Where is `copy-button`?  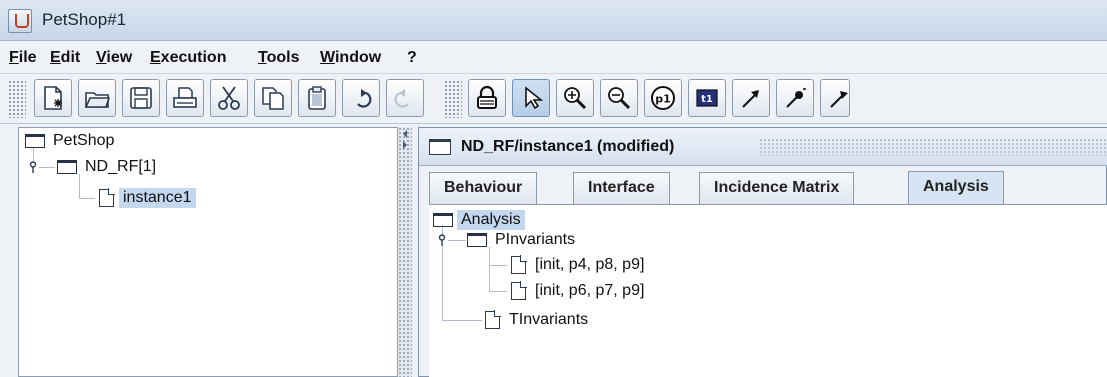
copy-button is located at coordinates (273, 98).